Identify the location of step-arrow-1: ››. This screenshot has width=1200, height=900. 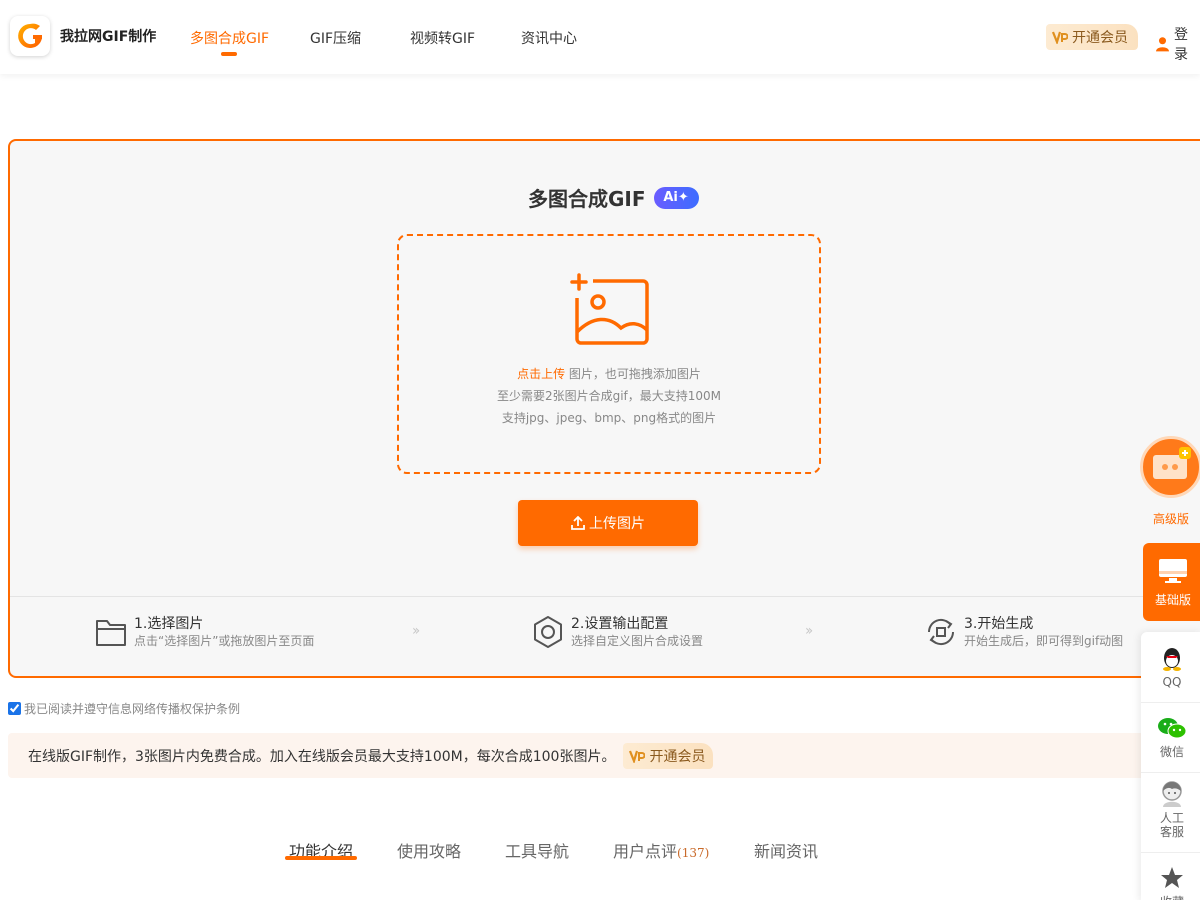
(416, 631).